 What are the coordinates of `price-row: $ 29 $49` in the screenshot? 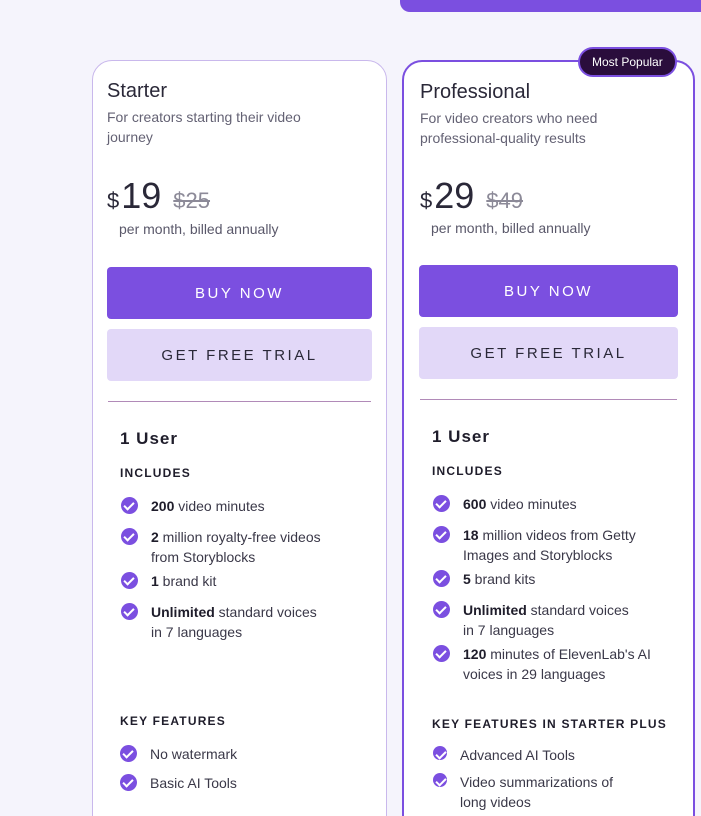 It's located at (471, 196).